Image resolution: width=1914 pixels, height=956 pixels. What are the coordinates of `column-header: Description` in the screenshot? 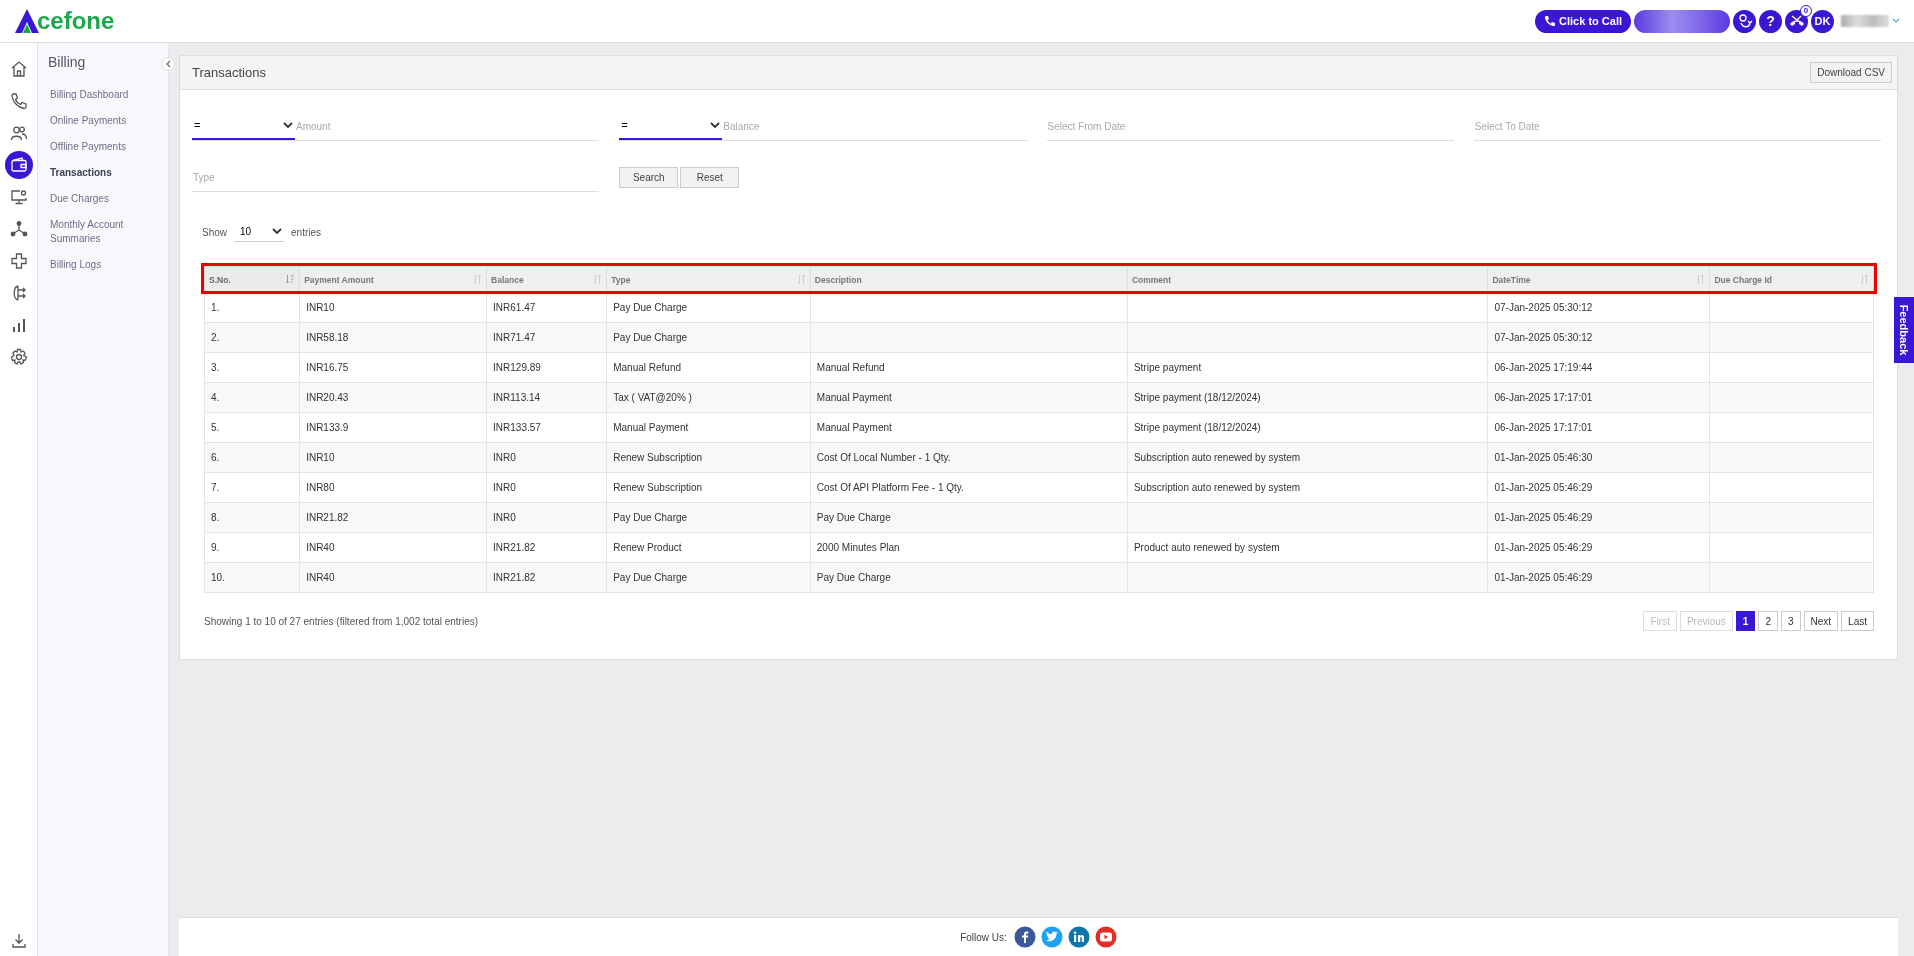 It's located at (969, 279).